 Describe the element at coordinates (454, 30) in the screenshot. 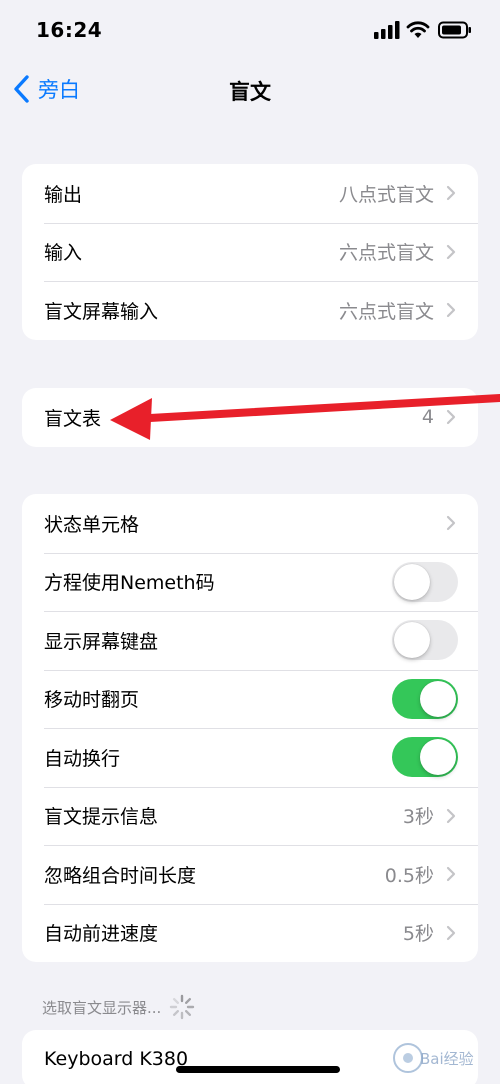

I see `battery-icon` at that location.